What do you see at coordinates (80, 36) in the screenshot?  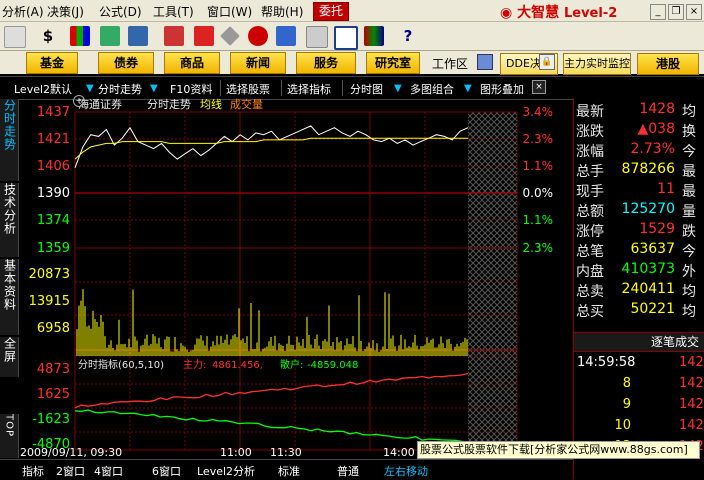 I see `quote-icon` at bounding box center [80, 36].